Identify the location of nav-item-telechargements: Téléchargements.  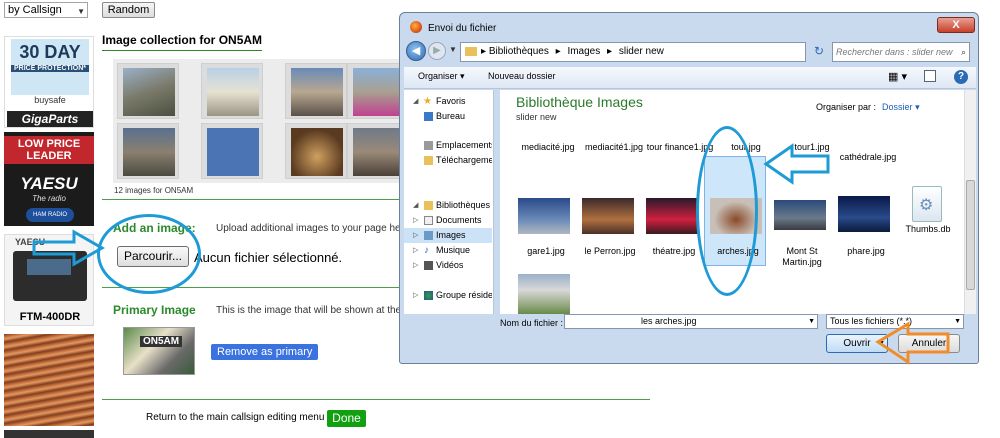
(448, 160).